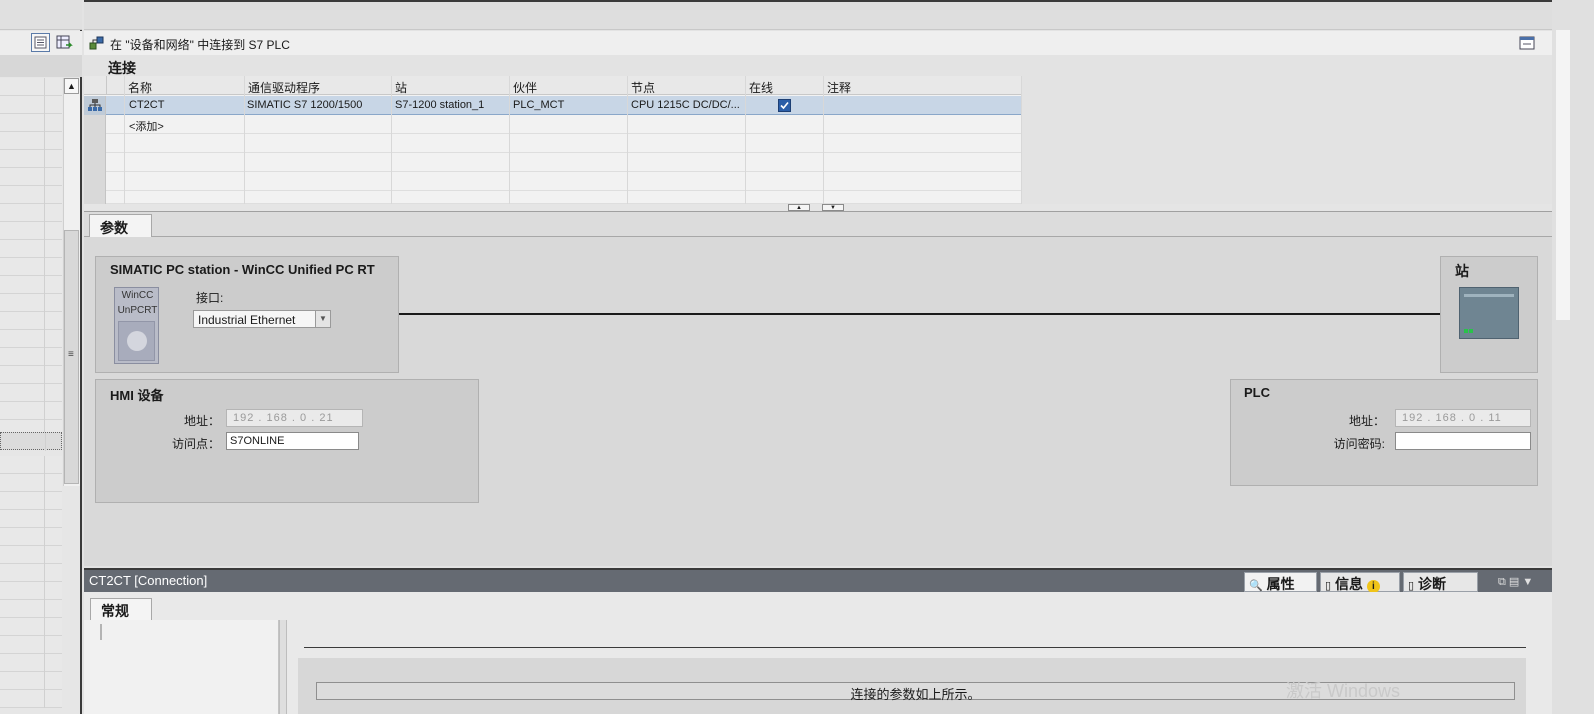 This screenshot has width=1594, height=714. Describe the element at coordinates (449, 105) in the screenshot. I see `cell-station: S7-1200 station_1` at that location.